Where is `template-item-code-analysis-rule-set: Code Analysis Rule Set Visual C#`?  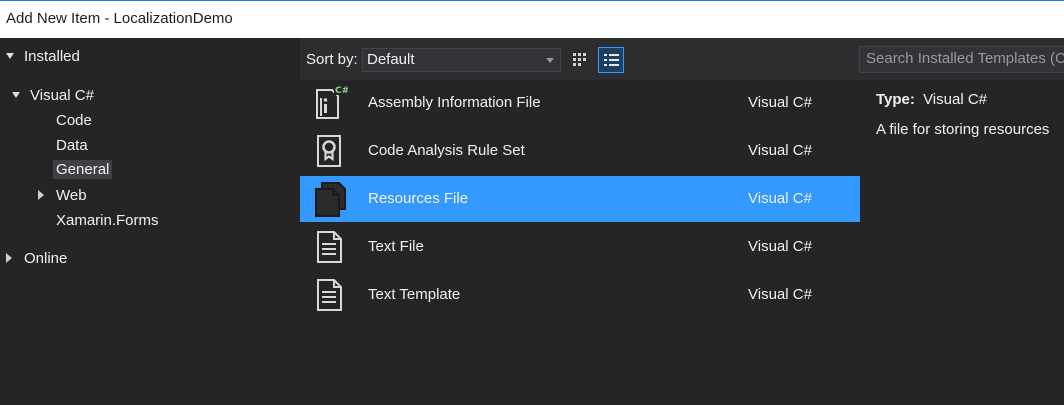 template-item-code-analysis-rule-set: Code Analysis Rule Set Visual C# is located at coordinates (580, 151).